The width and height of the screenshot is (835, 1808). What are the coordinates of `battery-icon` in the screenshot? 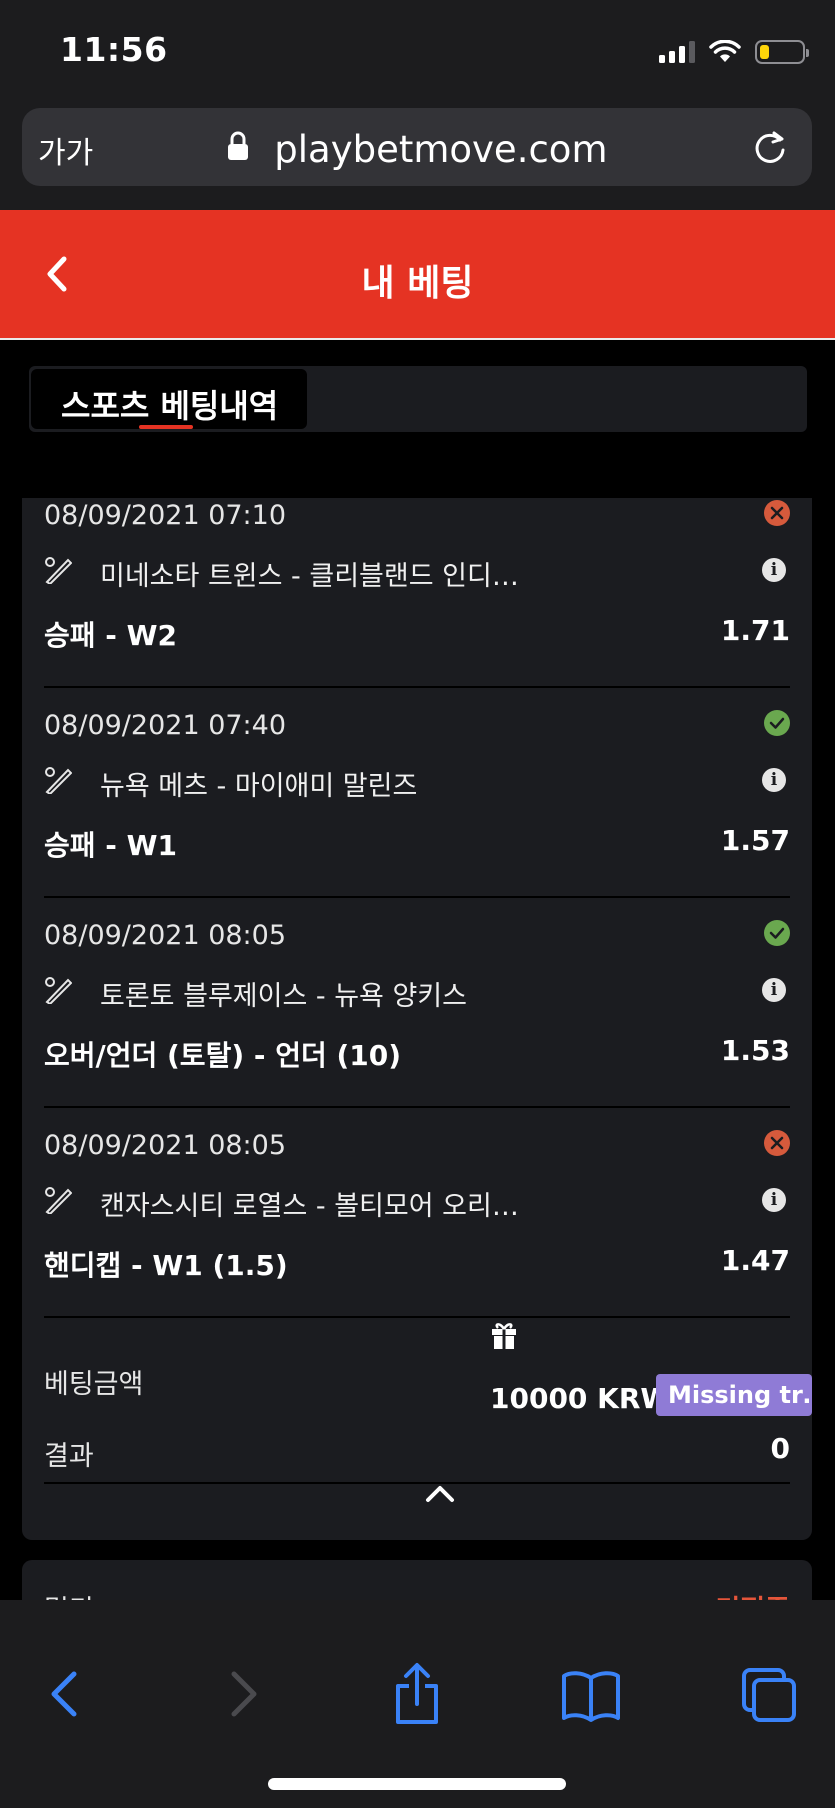 It's located at (782, 52).